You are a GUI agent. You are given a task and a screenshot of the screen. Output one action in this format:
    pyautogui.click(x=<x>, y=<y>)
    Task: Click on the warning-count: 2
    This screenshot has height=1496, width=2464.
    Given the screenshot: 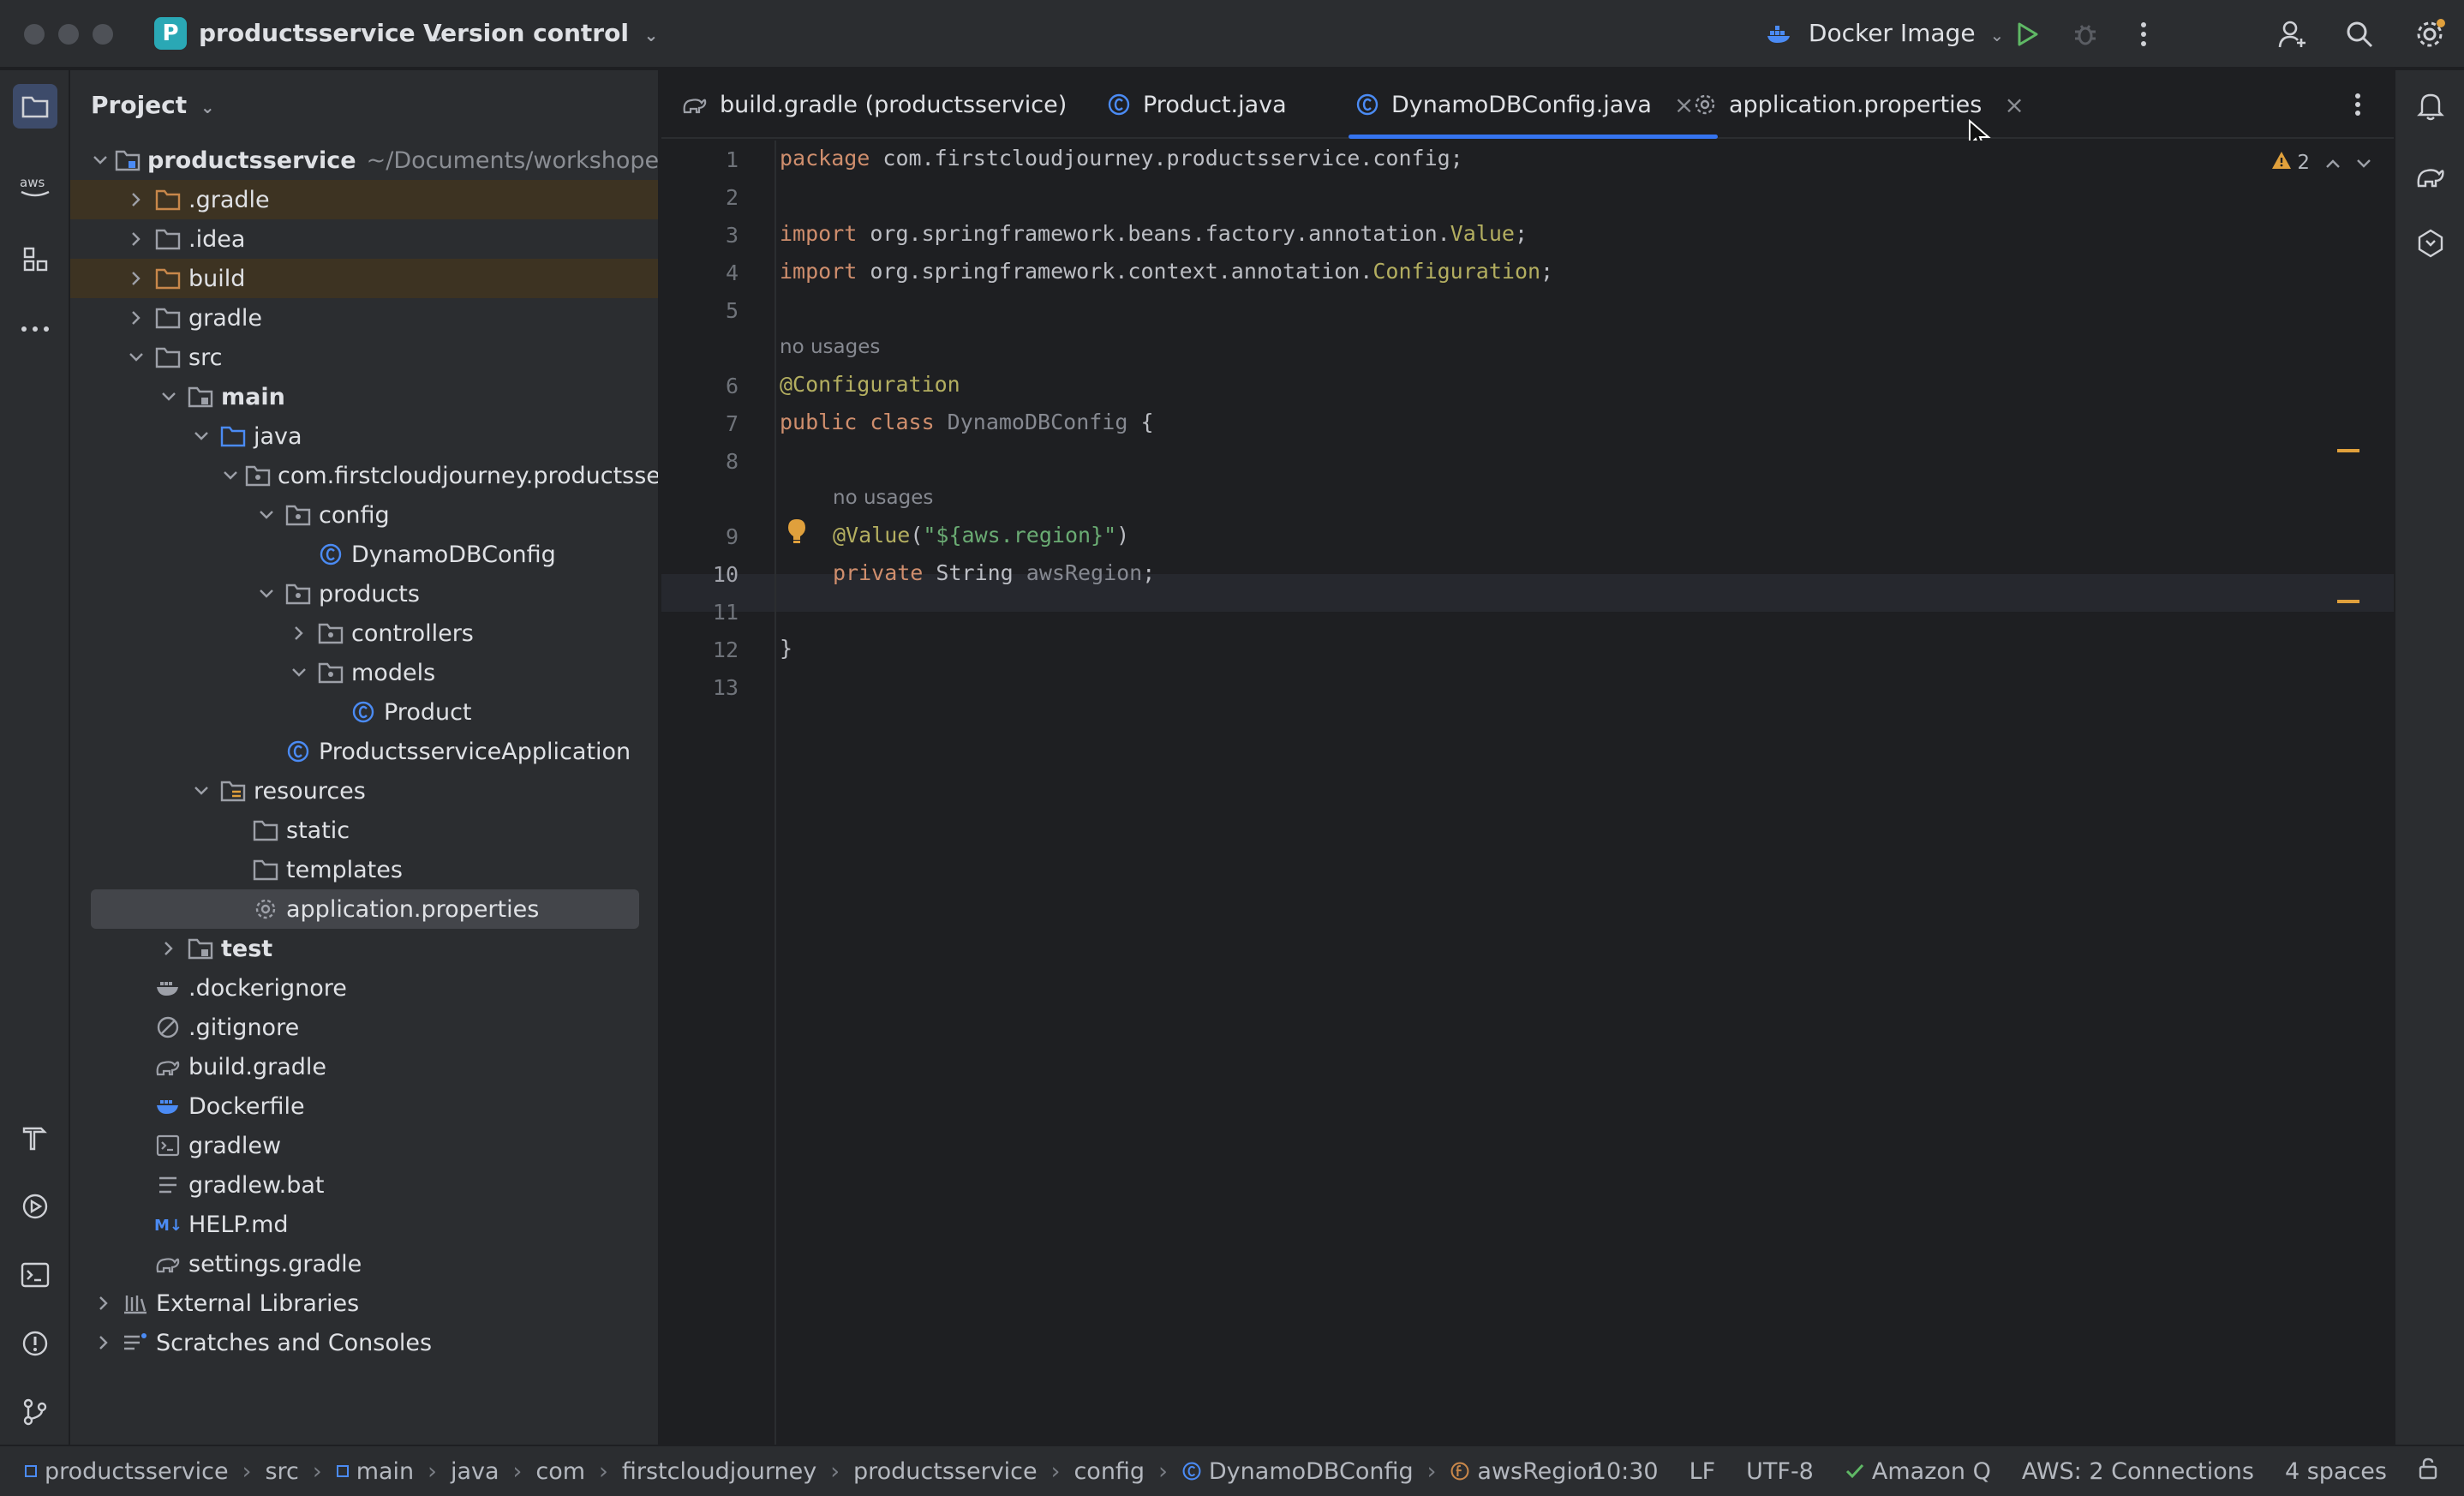 What is the action you would take?
    pyautogui.click(x=2303, y=163)
    